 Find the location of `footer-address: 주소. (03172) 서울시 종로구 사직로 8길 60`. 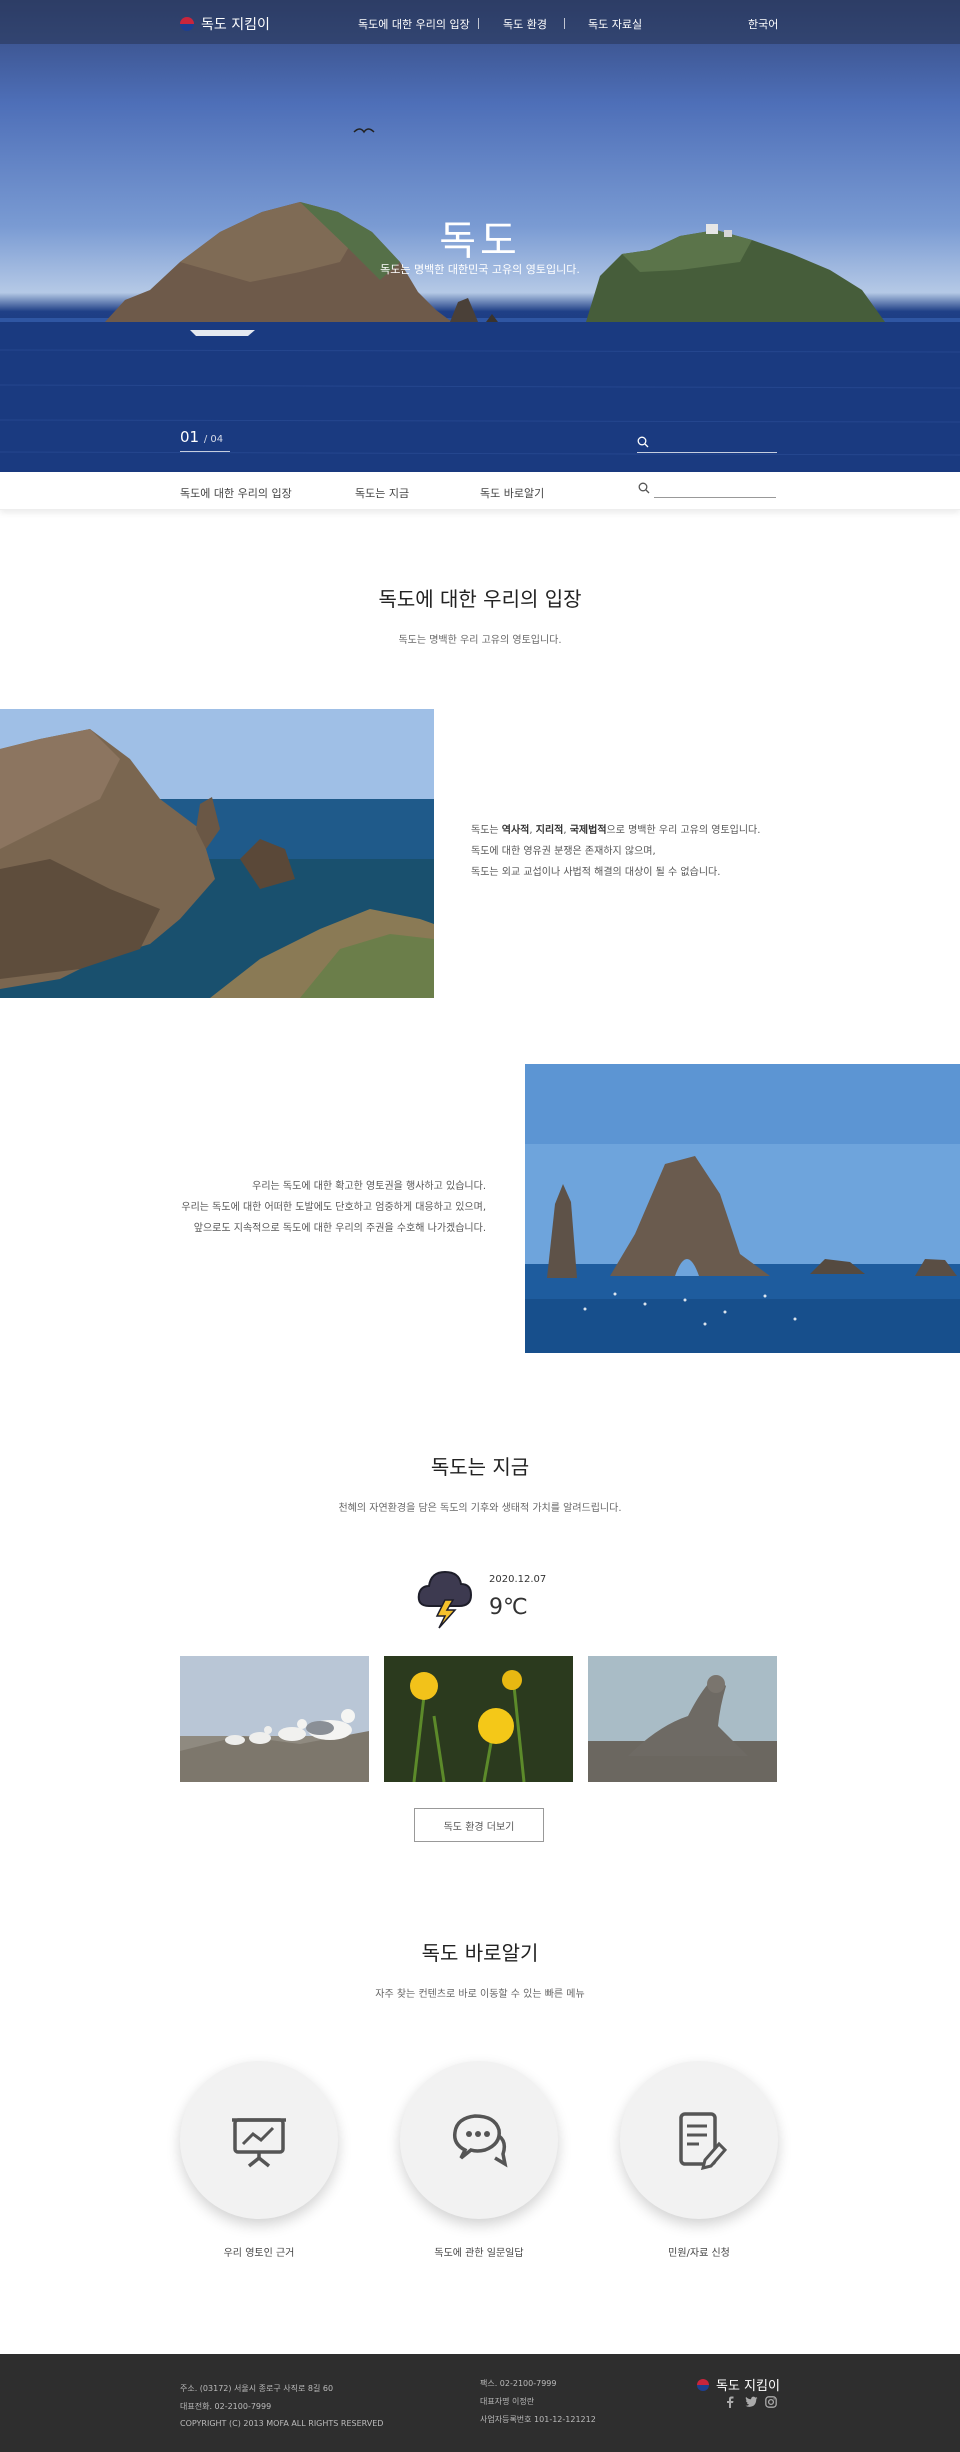

footer-address: 주소. (03172) 서울시 종로구 사직로 8길 60 is located at coordinates (257, 2388).